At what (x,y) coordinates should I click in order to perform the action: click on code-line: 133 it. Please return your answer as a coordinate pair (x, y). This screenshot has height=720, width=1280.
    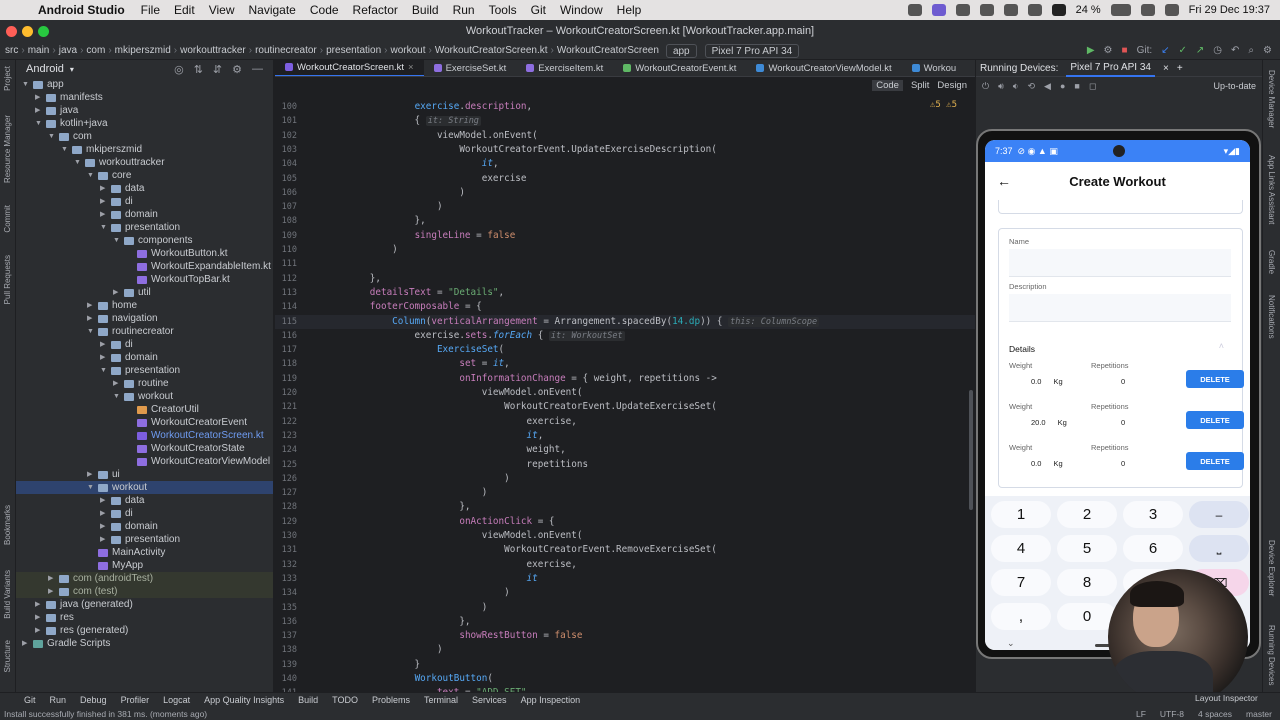
    Looking at the image, I should click on (625, 579).